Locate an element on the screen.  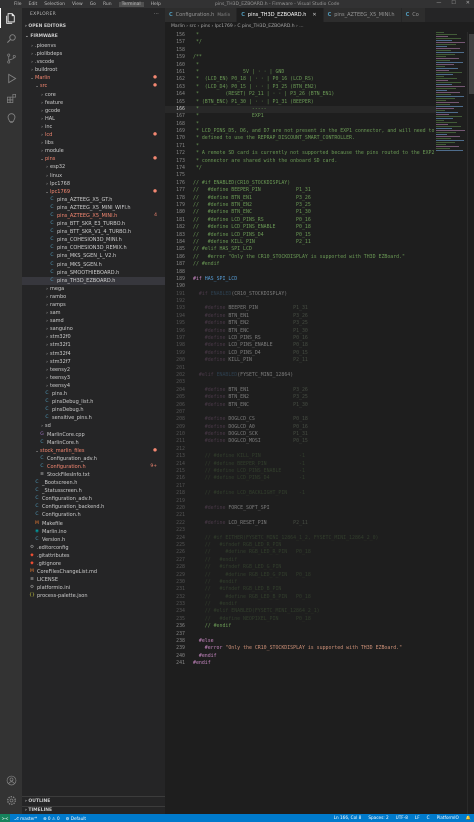
end-of-line: LF is located at coordinates (417, 818).